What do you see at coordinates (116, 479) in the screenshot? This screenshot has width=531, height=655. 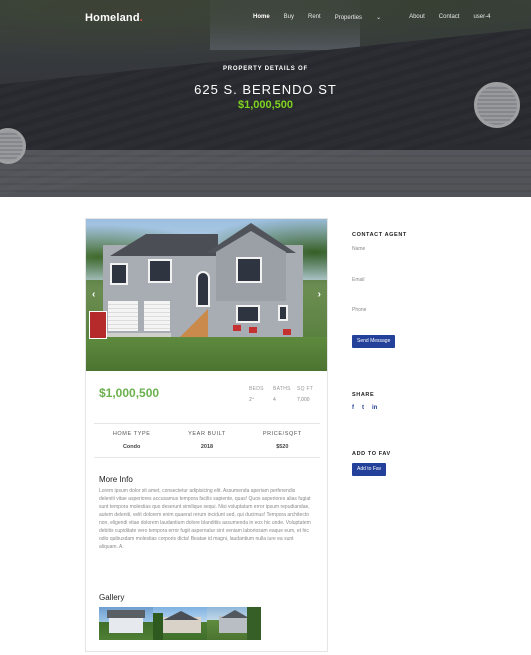 I see `more-info-title: More Info` at bounding box center [116, 479].